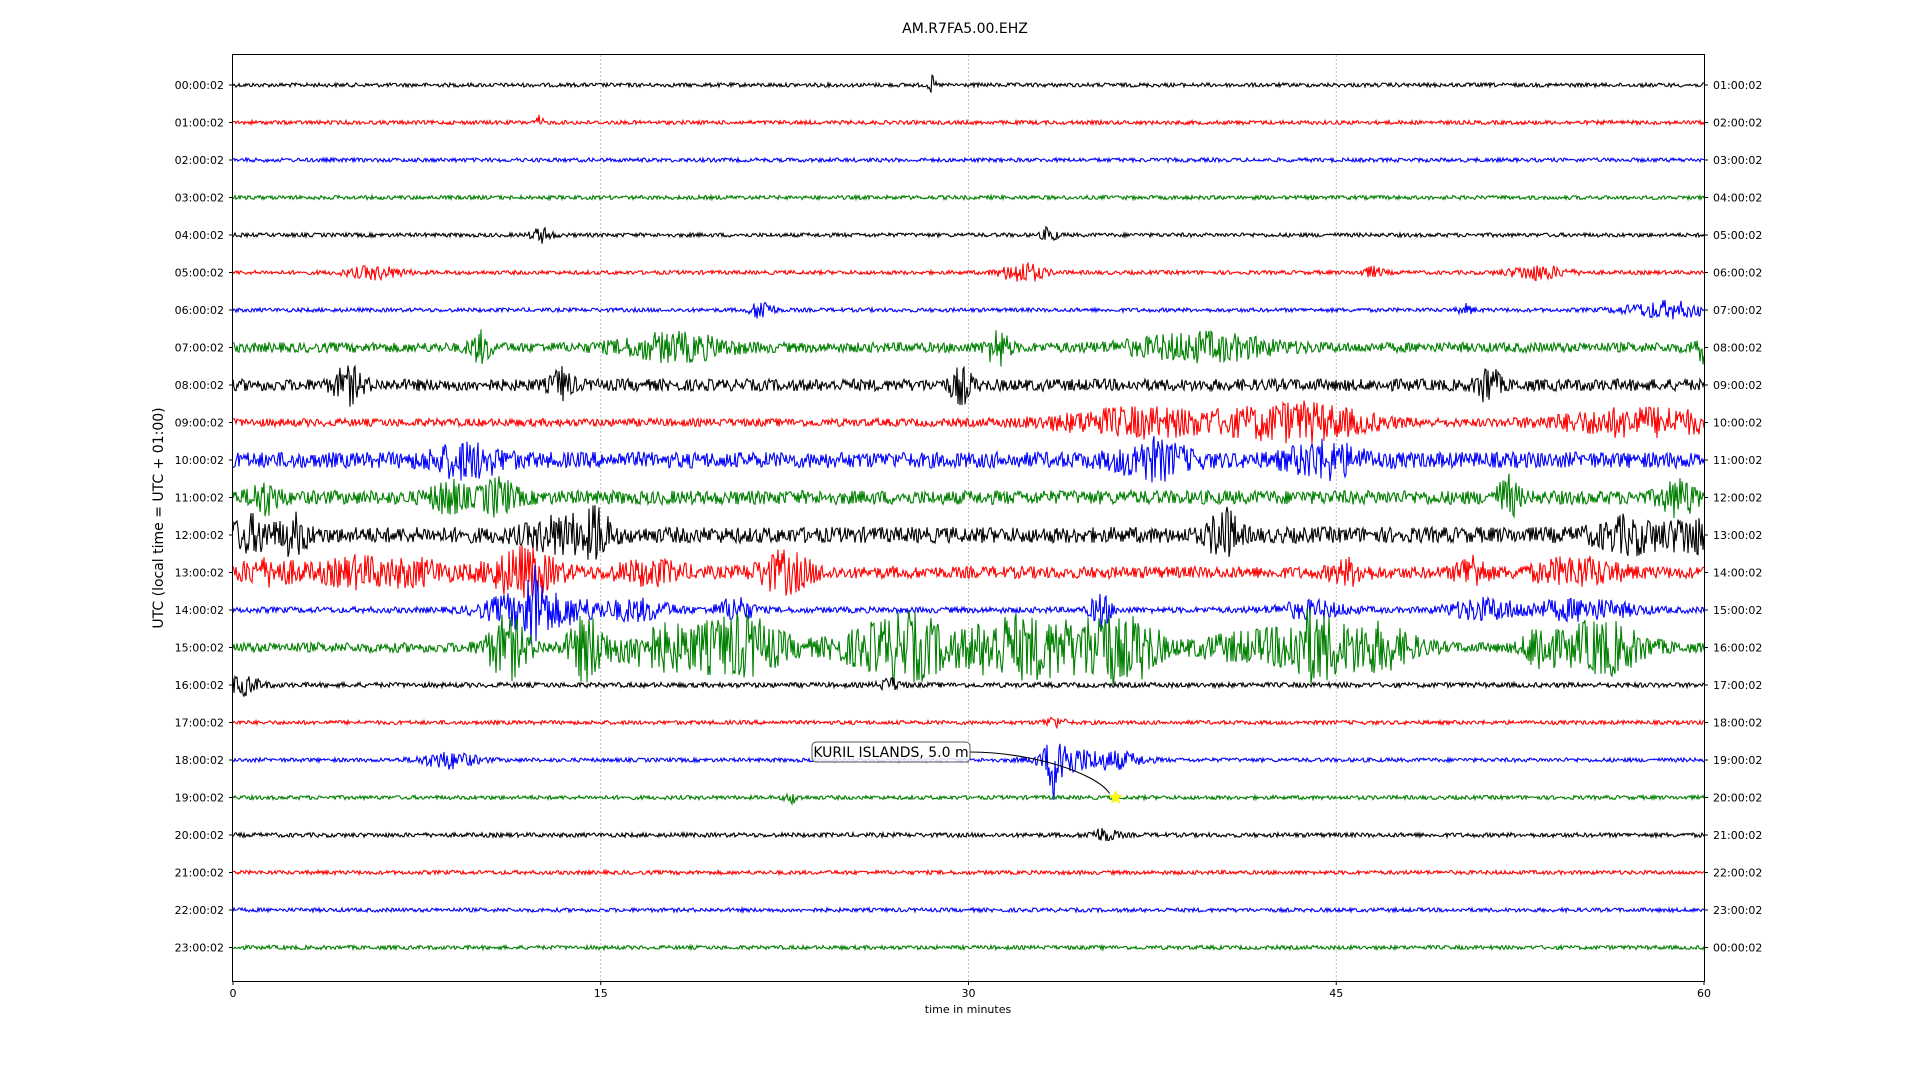 Image resolution: width=1920 pixels, height=1080 pixels. What do you see at coordinates (199, 310) in the screenshot?
I see `left-hour-label: 06:00:02` at bounding box center [199, 310].